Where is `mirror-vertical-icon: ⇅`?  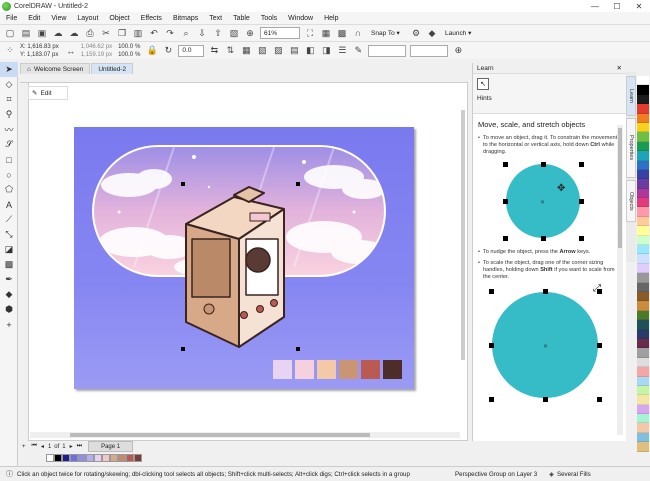 mirror-vertical-icon: ⇅ is located at coordinates (230, 51).